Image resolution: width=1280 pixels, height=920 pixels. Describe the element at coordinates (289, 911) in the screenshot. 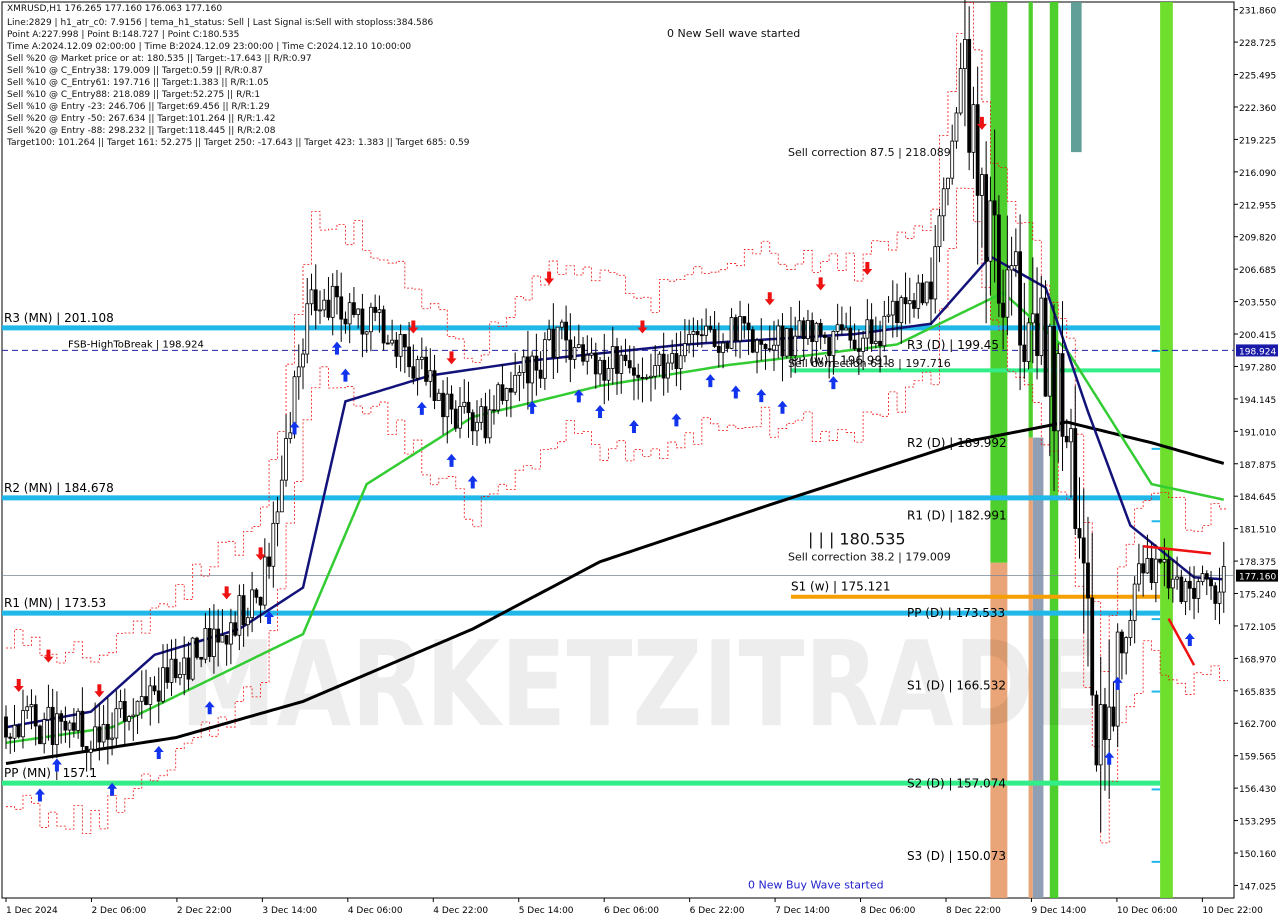

I see `x-tick-label: 3 Dec 14:00` at that location.